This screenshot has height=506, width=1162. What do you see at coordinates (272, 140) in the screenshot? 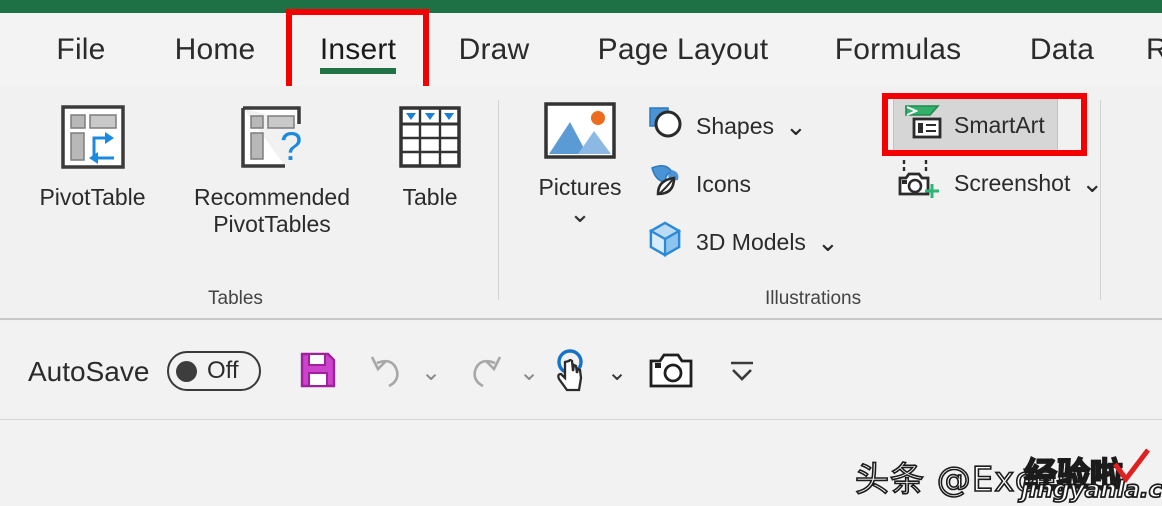
I see `recommended-pivot-table-icon: ?` at bounding box center [272, 140].